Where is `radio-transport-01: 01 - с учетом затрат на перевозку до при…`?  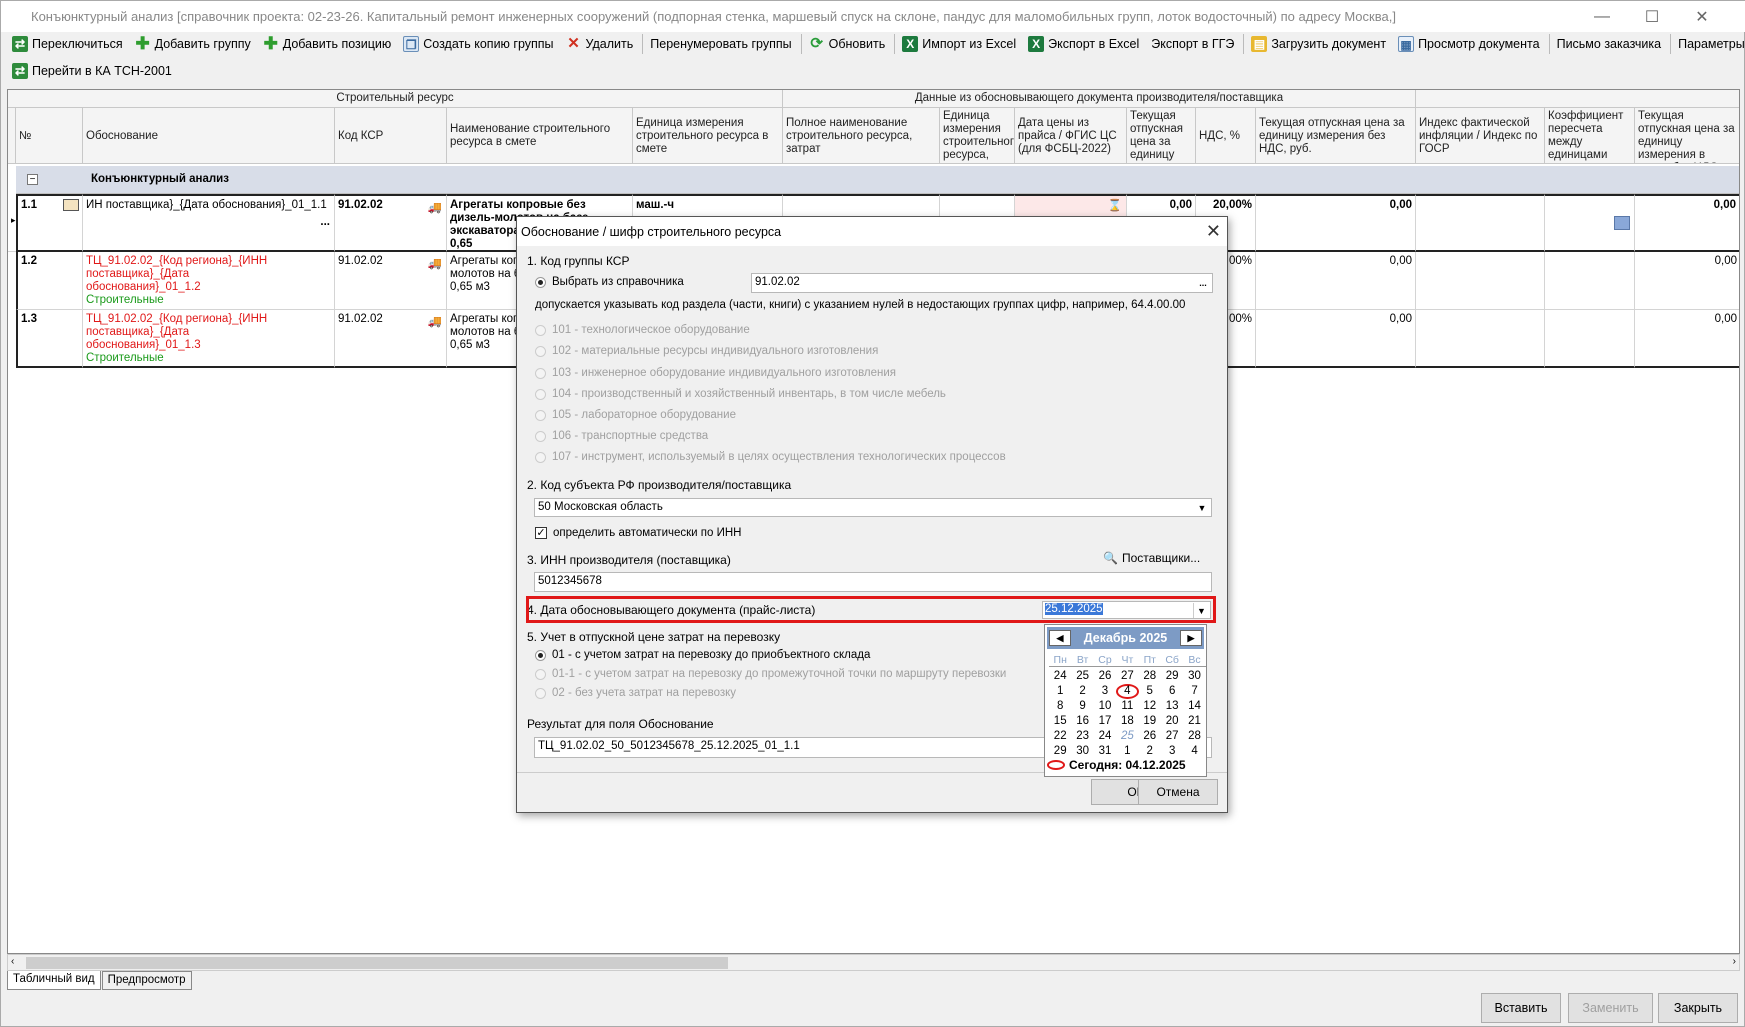
radio-transport-01: 01 - с учетом затрат на перевозку до при… is located at coordinates (702, 655).